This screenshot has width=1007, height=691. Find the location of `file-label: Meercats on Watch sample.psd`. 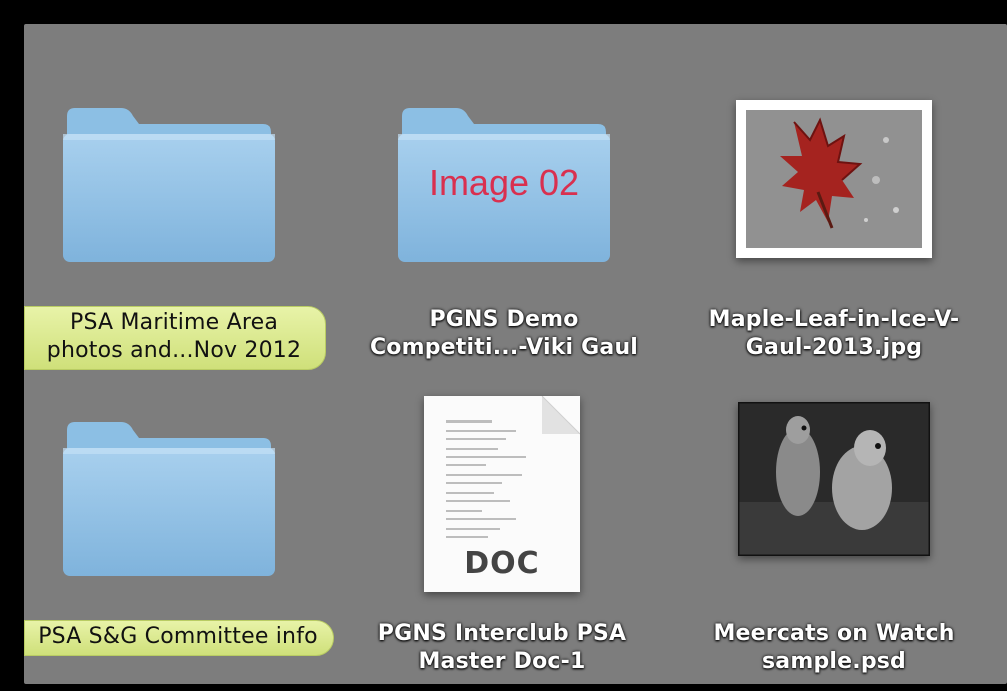

file-label: Meercats on Watch sample.psd is located at coordinates (834, 648).